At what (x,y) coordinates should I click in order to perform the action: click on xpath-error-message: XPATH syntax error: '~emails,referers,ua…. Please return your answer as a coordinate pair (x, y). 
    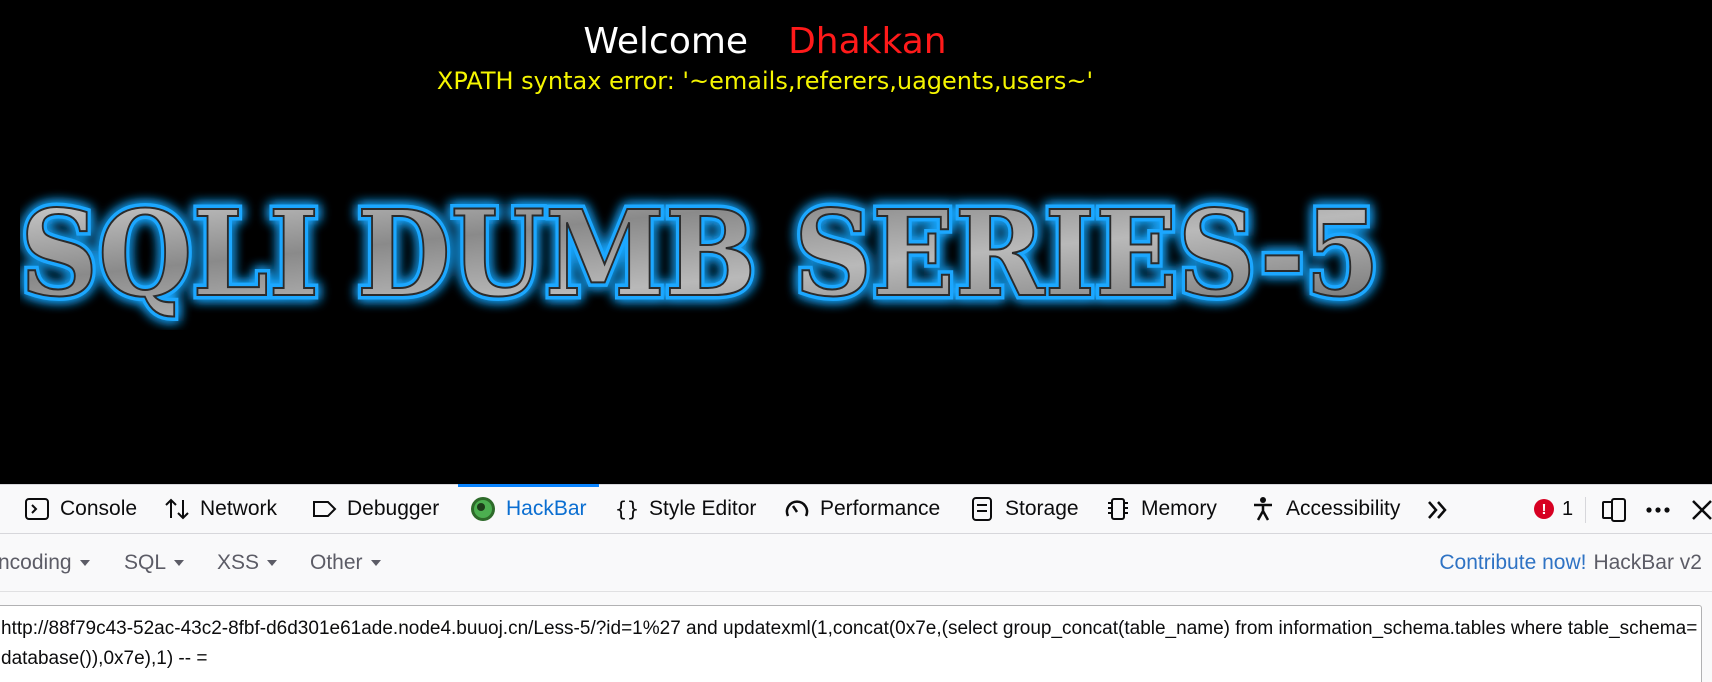
    Looking at the image, I should click on (765, 81).